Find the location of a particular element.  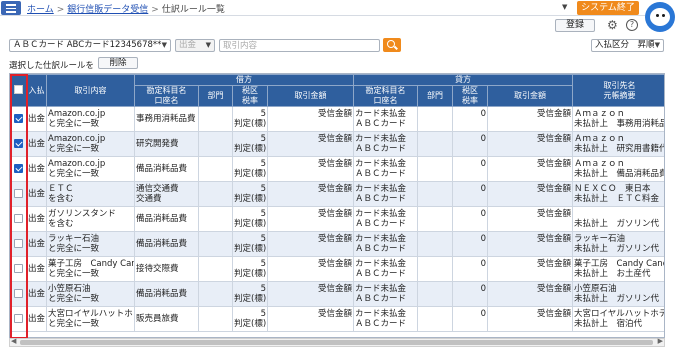

debit-amount-header: 取引金額 is located at coordinates (310, 96).